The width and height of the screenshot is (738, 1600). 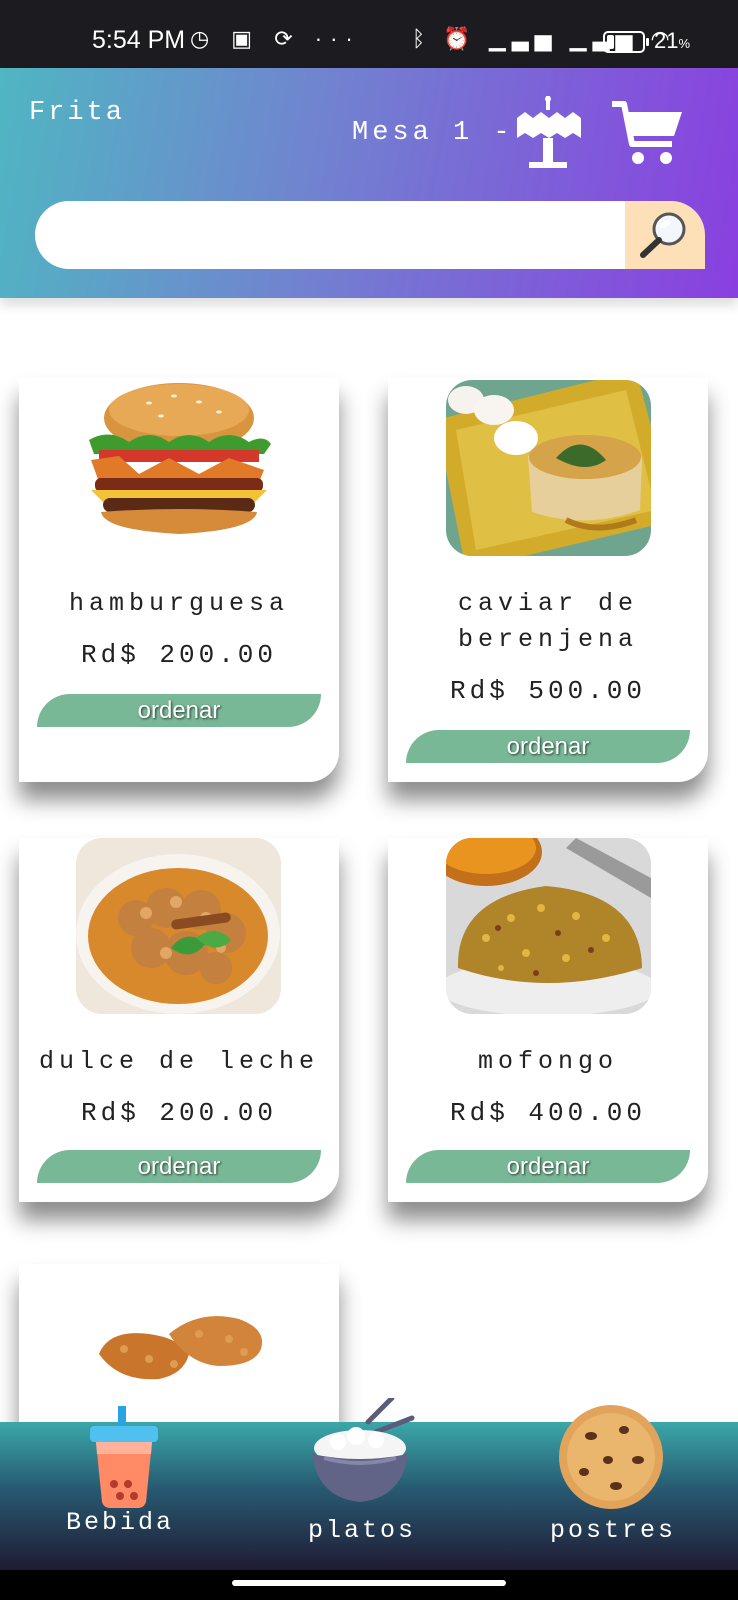 I want to click on battery-percent: 21%, so click(x=672, y=40).